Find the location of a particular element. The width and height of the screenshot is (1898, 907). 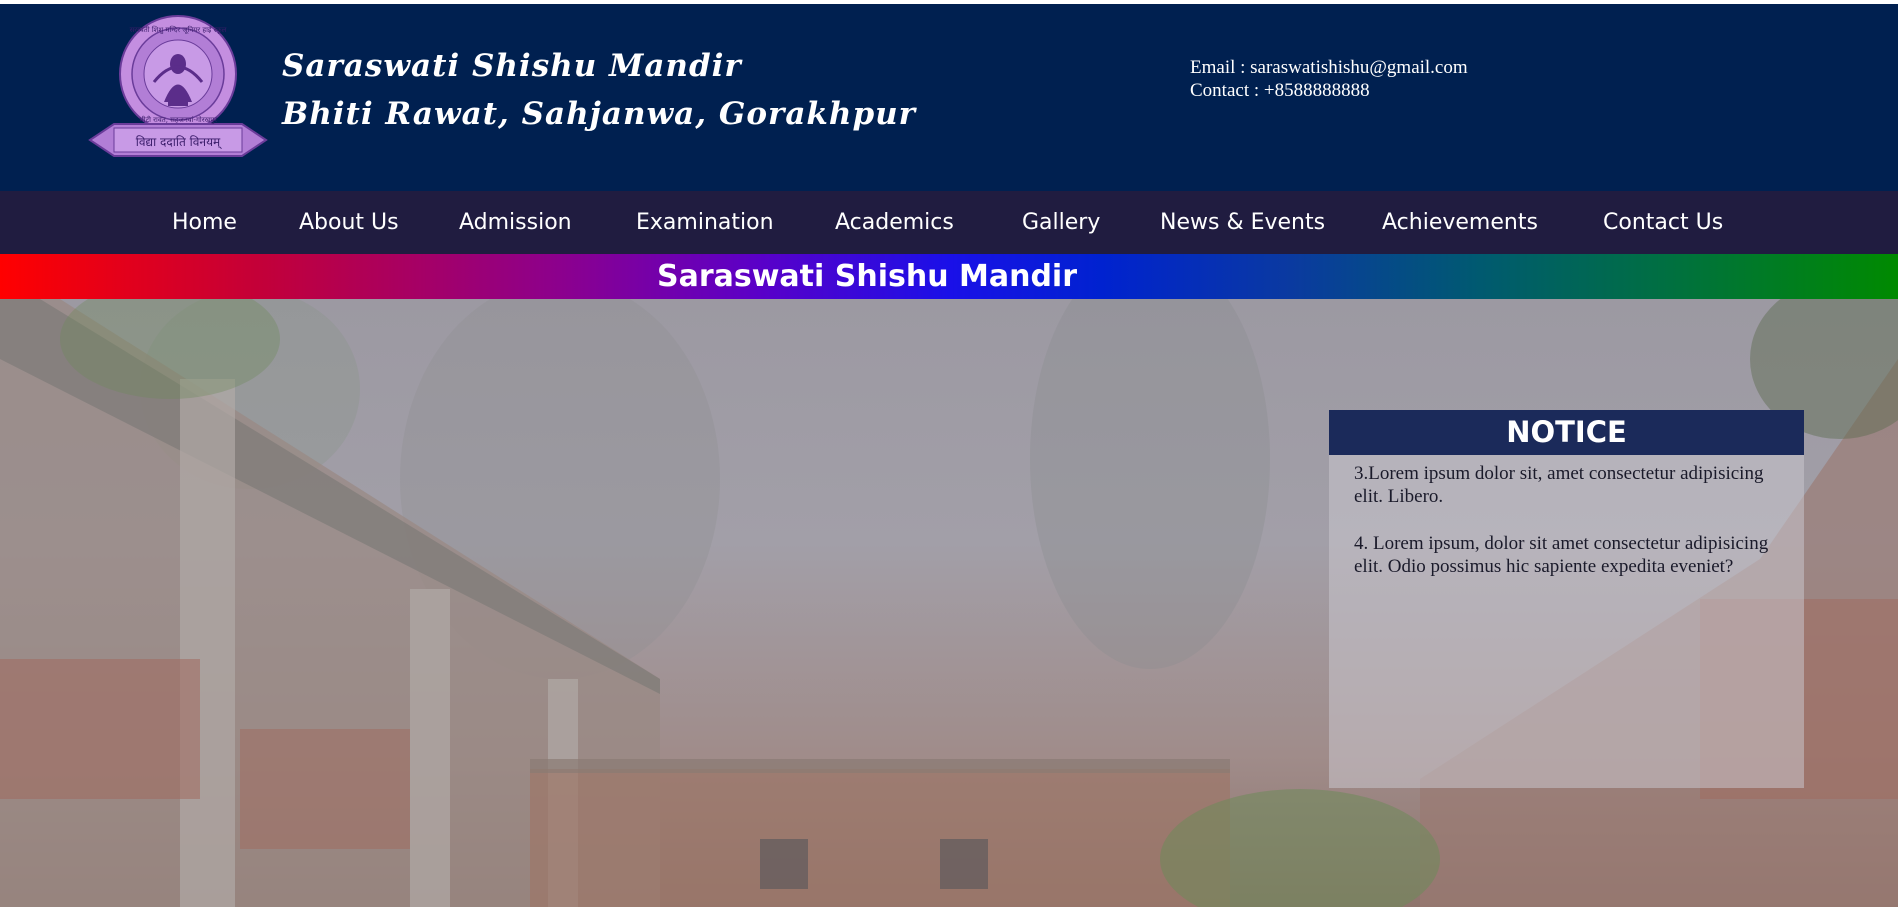

nav-about-us: About Us is located at coordinates (349, 222).